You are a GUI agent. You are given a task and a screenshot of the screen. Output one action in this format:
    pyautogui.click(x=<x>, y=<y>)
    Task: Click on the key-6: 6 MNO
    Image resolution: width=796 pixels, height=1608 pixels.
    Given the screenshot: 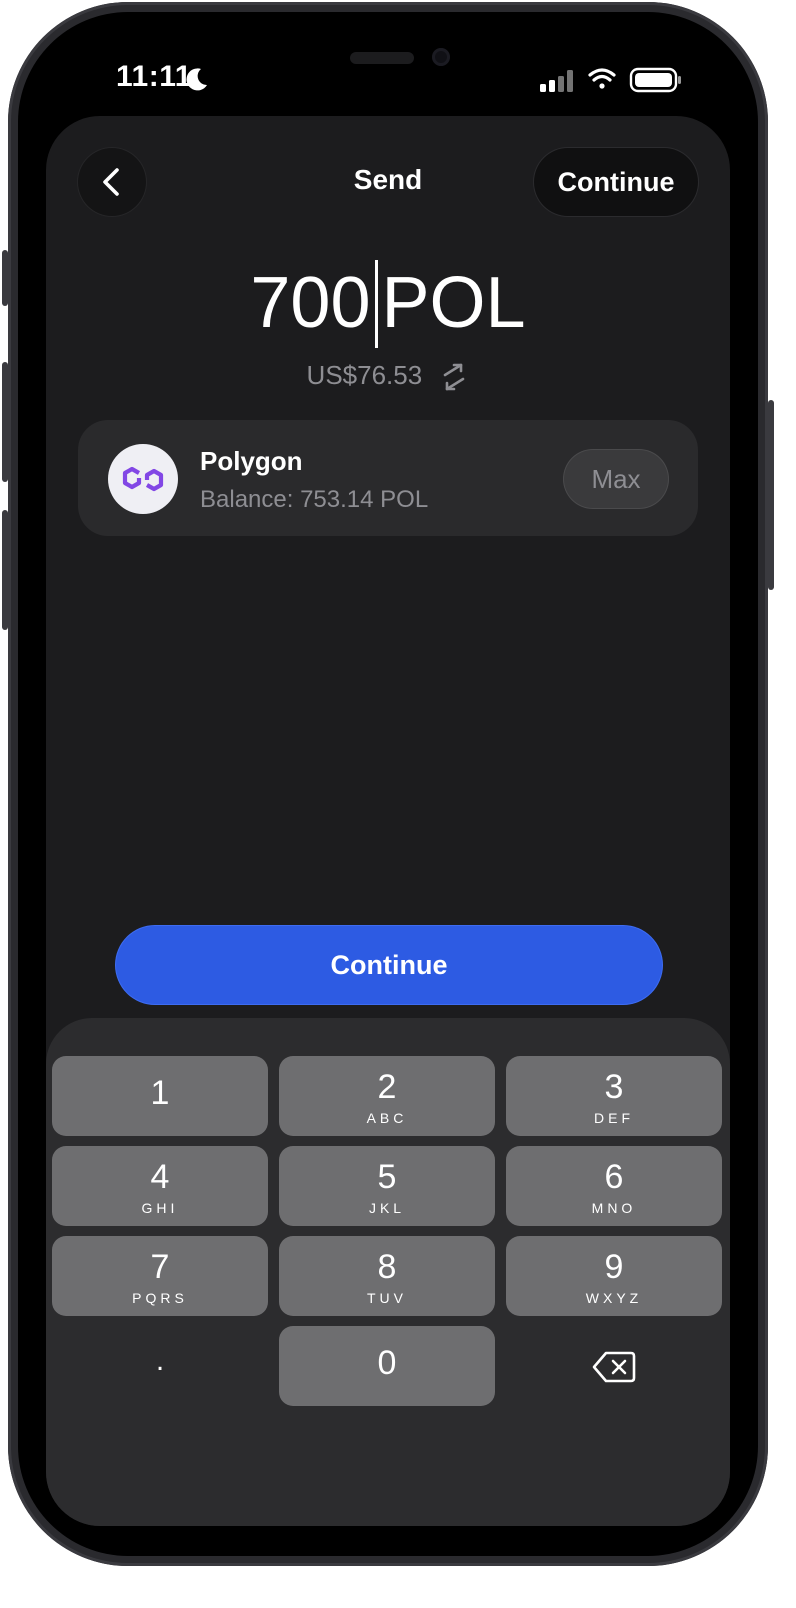 What is the action you would take?
    pyautogui.click(x=614, y=1186)
    